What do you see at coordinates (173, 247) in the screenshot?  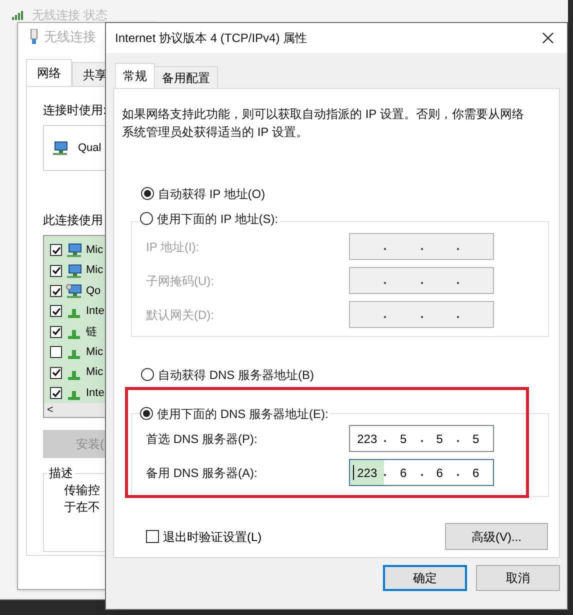 I see `field-label: IP 地址(I):` at bounding box center [173, 247].